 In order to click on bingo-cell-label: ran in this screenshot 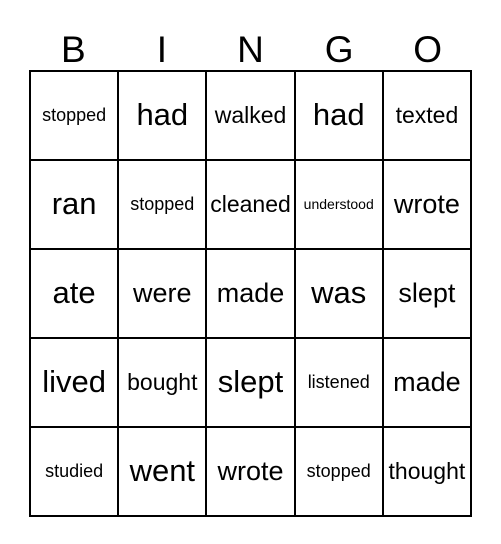, I will do `click(74, 204)`.